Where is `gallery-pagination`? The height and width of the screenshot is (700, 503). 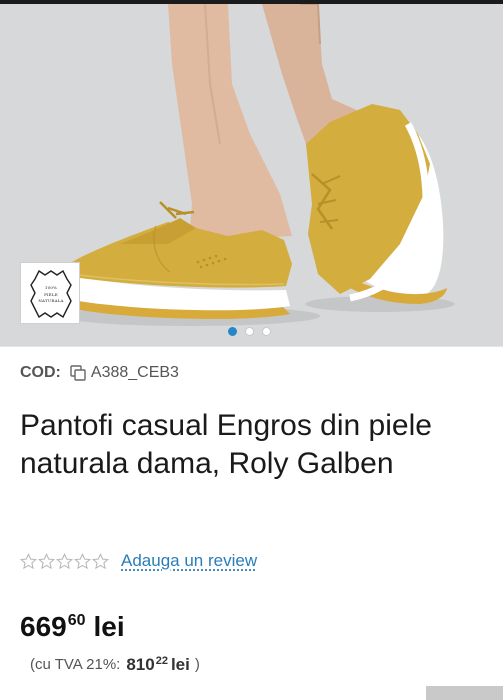
gallery-pagination is located at coordinates (249, 331).